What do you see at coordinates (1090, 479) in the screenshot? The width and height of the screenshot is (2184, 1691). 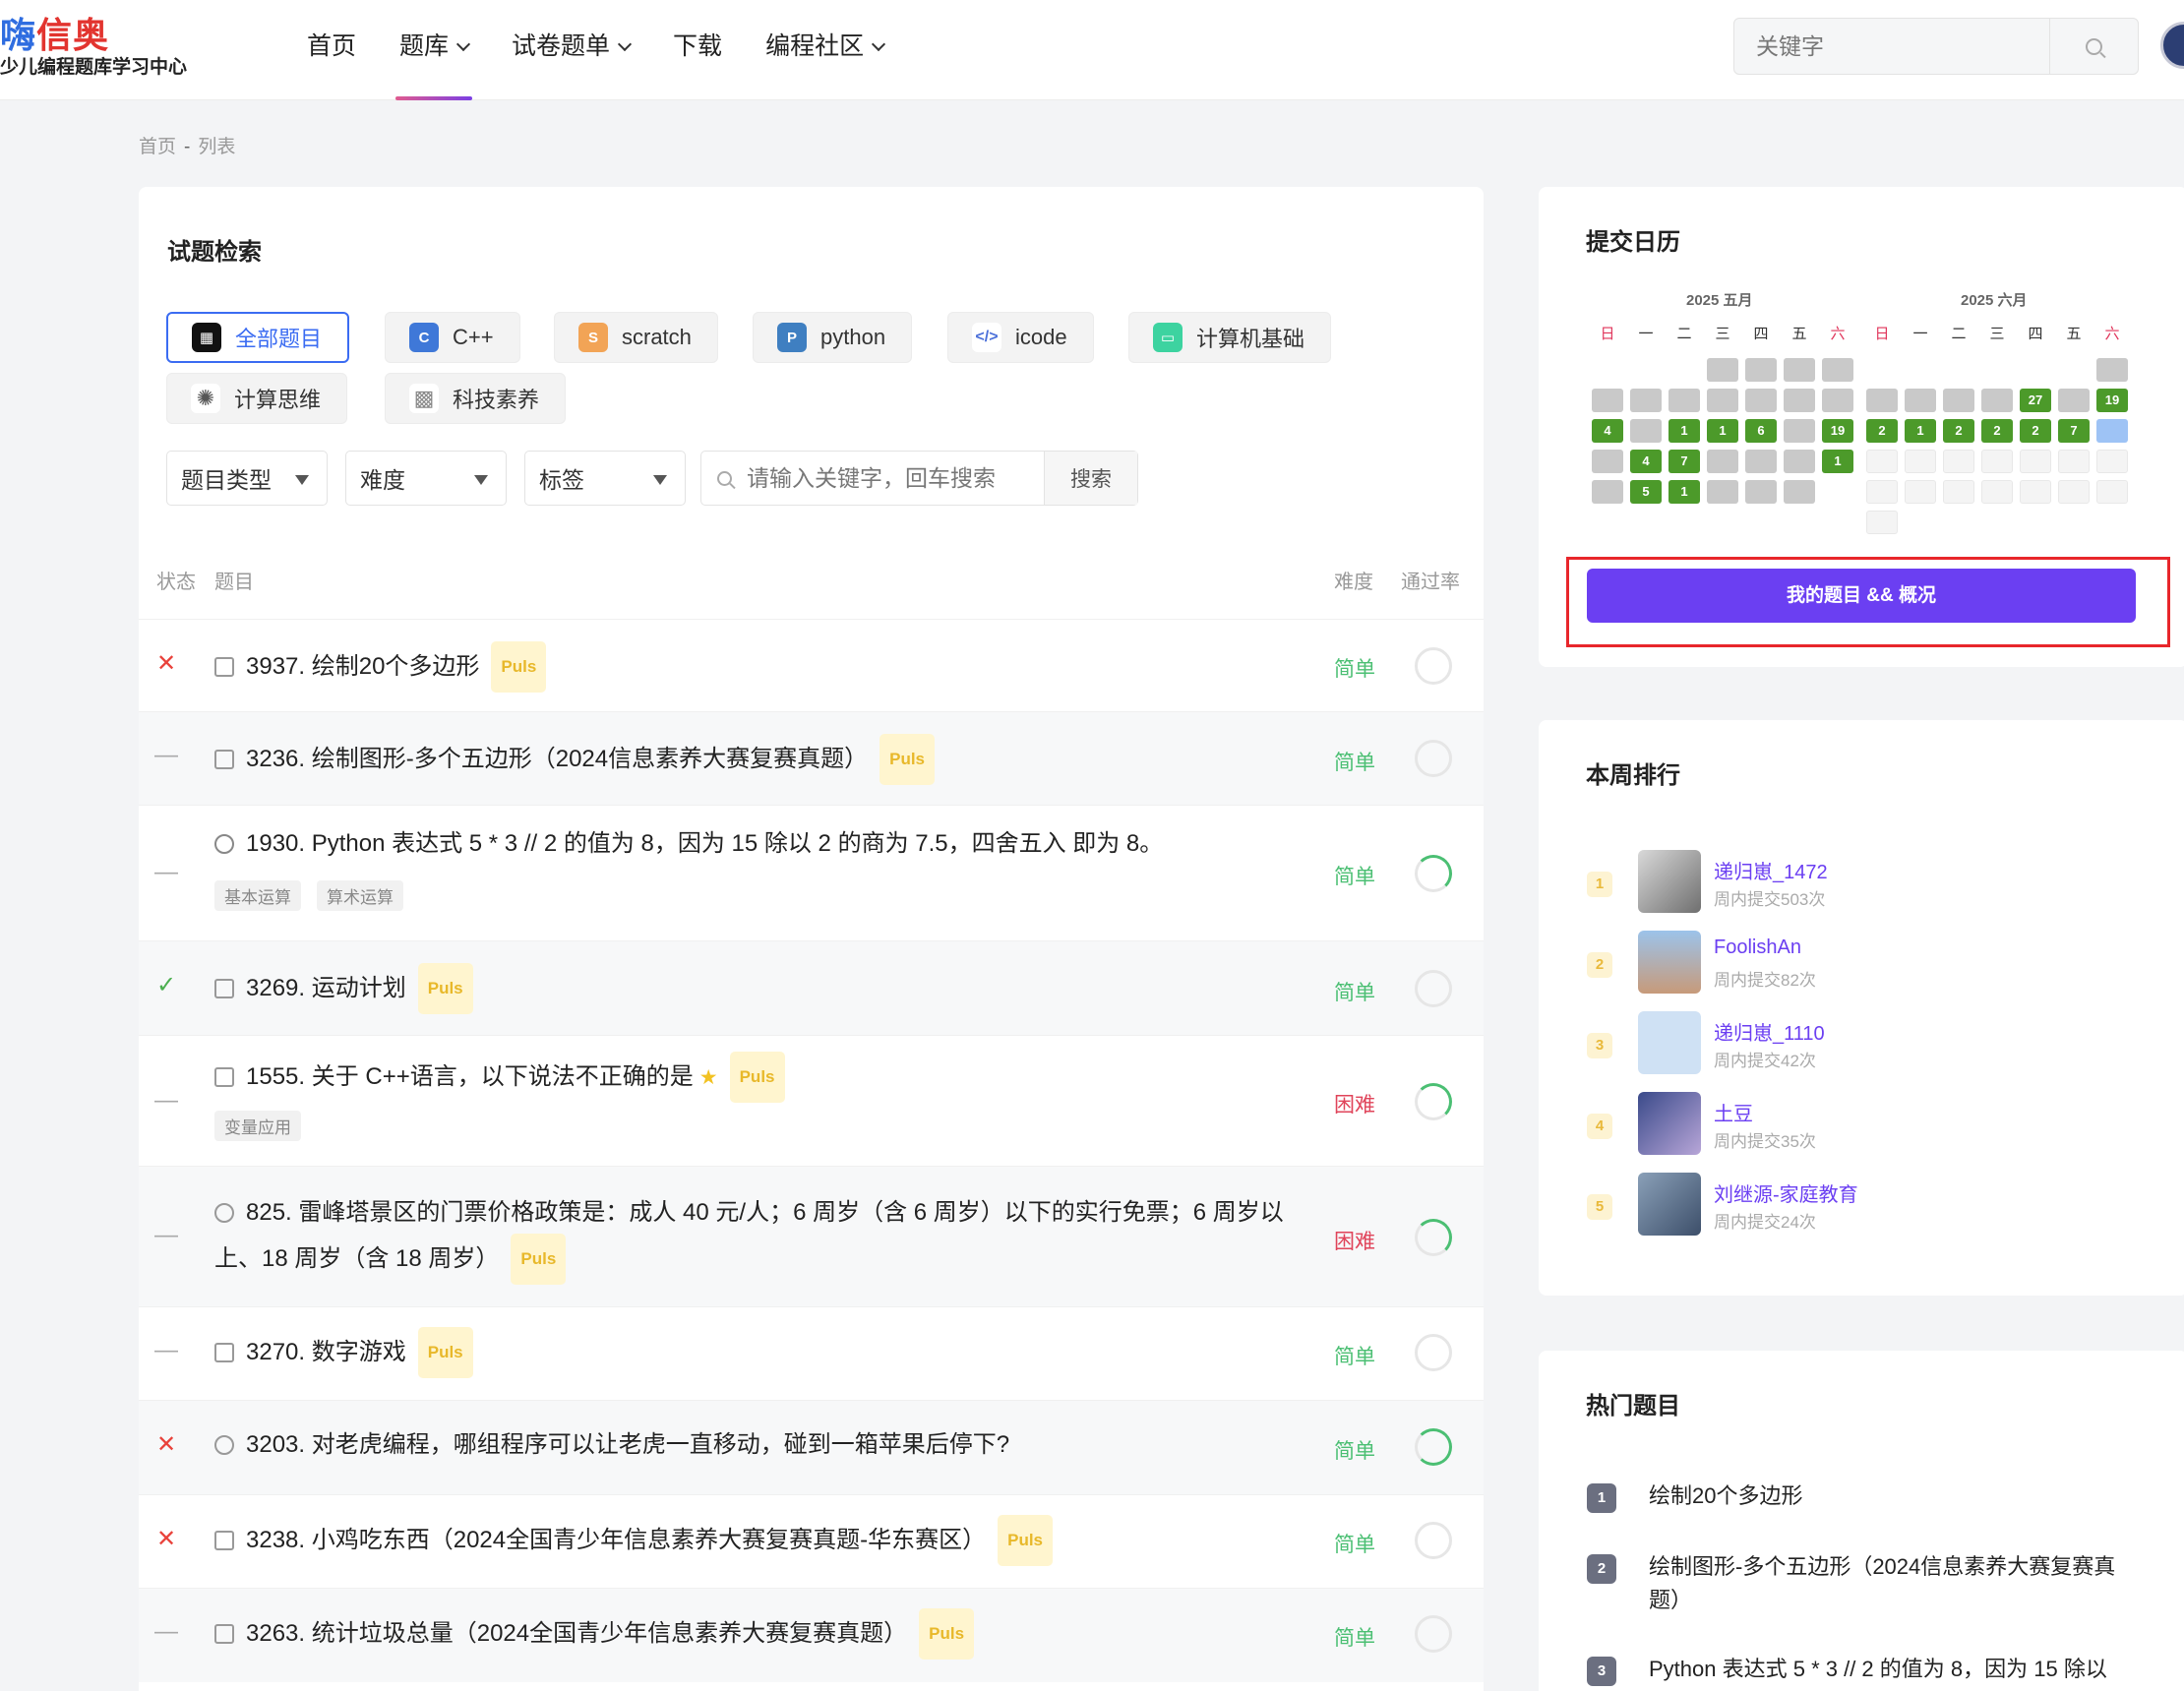 I see `keyword-search-button: 搜索` at bounding box center [1090, 479].